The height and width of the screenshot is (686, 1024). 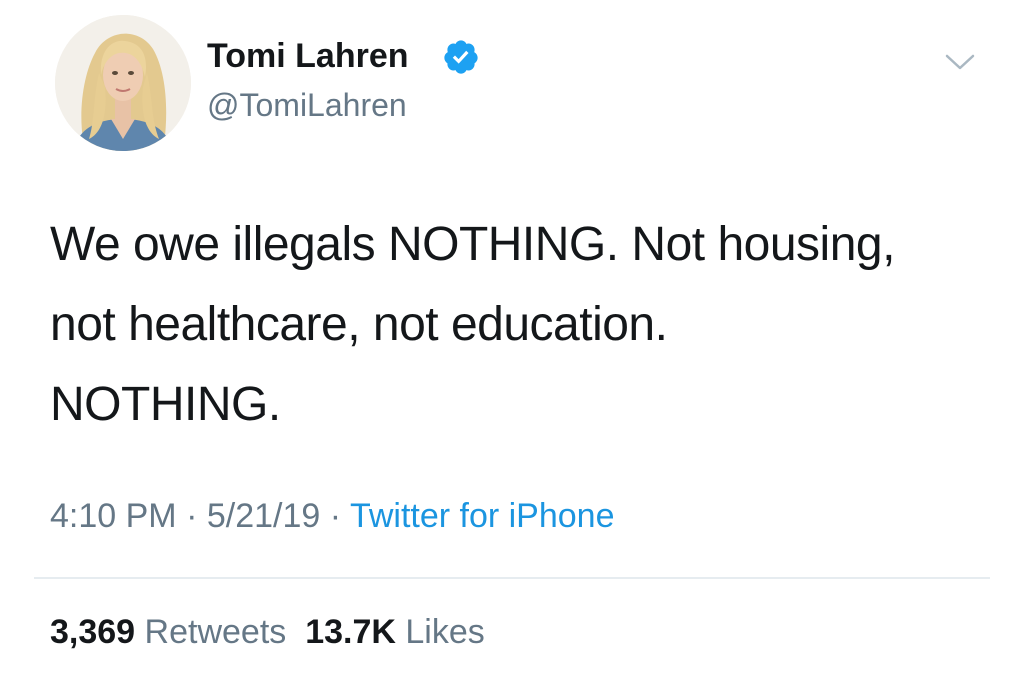 What do you see at coordinates (350, 632) in the screenshot?
I see `likes-count: 13.7K` at bounding box center [350, 632].